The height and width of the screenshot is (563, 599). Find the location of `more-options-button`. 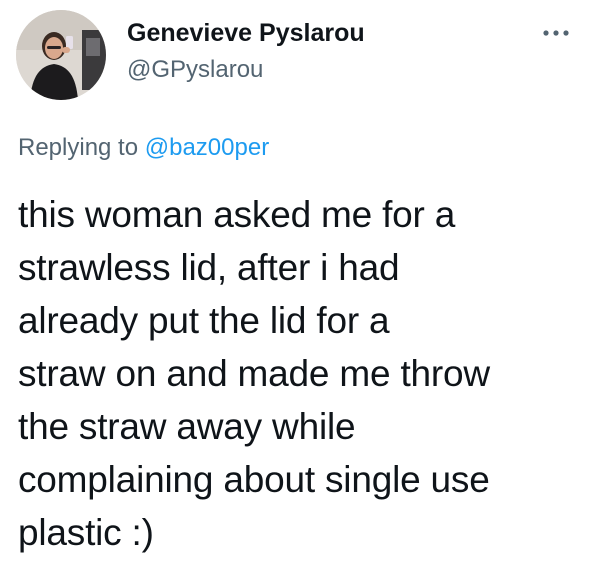

more-options-button is located at coordinates (556, 33).